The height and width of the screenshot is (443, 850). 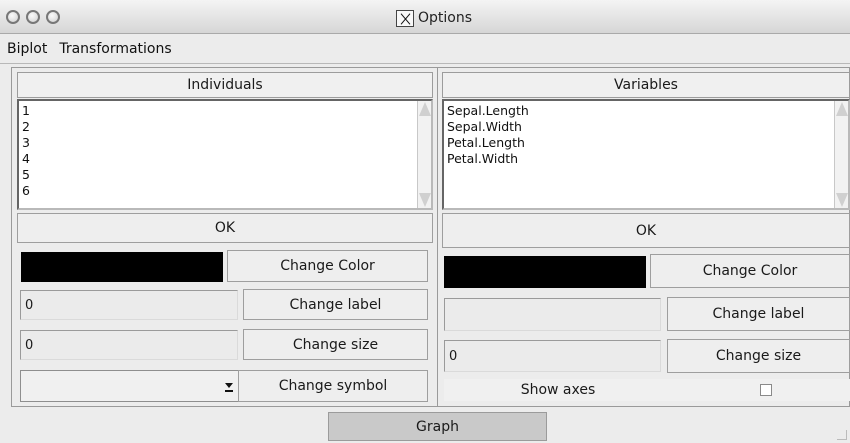 What do you see at coordinates (488, 159) in the screenshot?
I see `list-item: Petal.Width` at bounding box center [488, 159].